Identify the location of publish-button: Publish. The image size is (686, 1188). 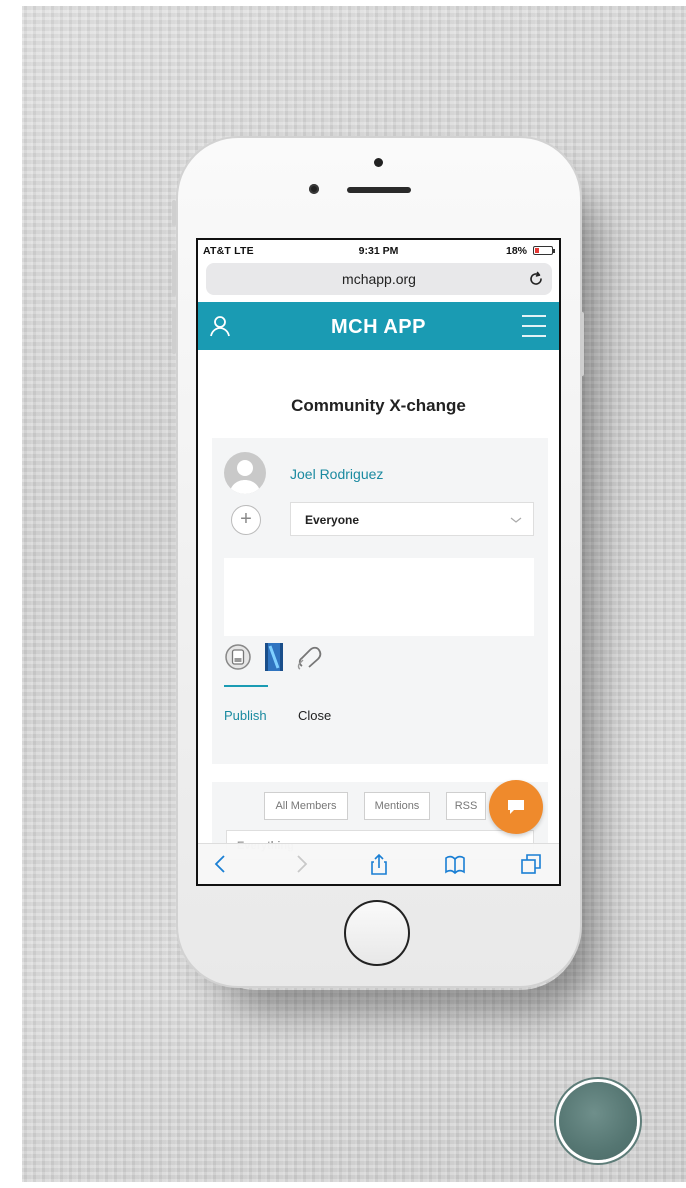
(245, 715).